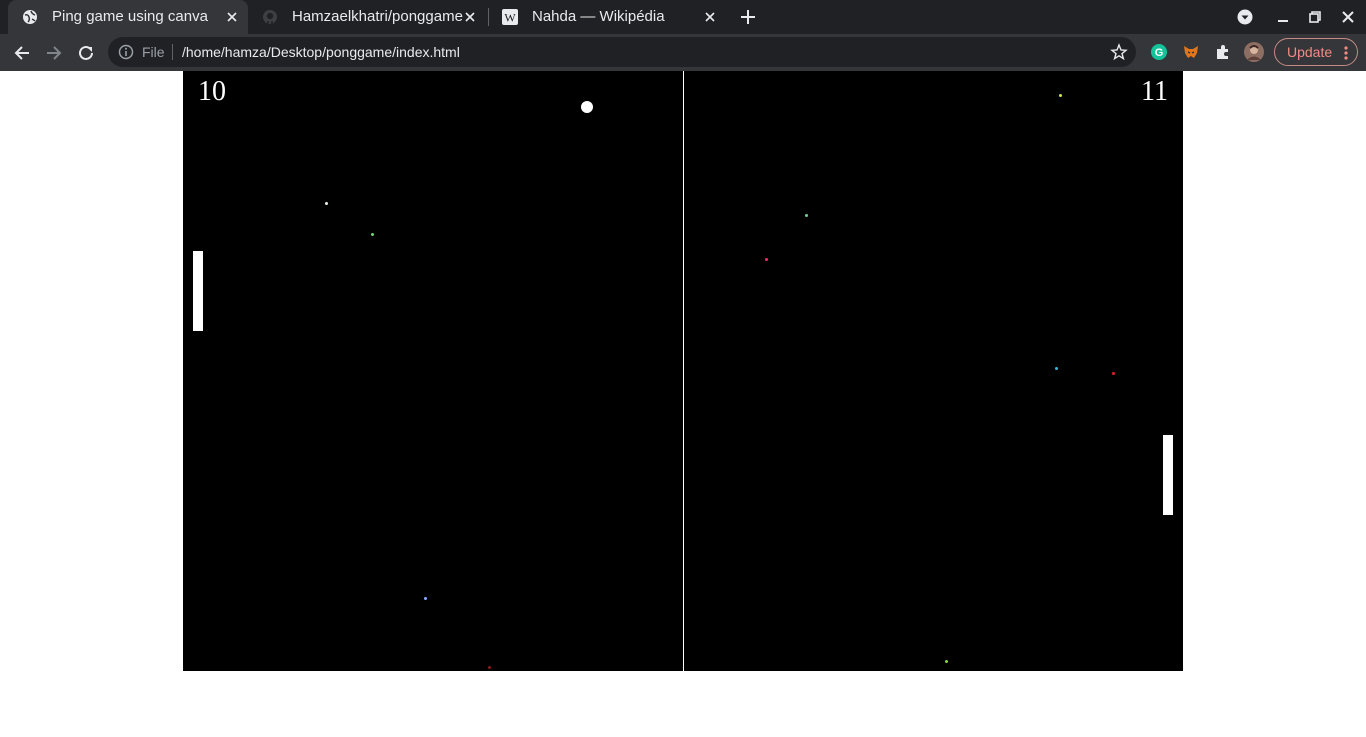  I want to click on close-window-button, so click(1348, 17).